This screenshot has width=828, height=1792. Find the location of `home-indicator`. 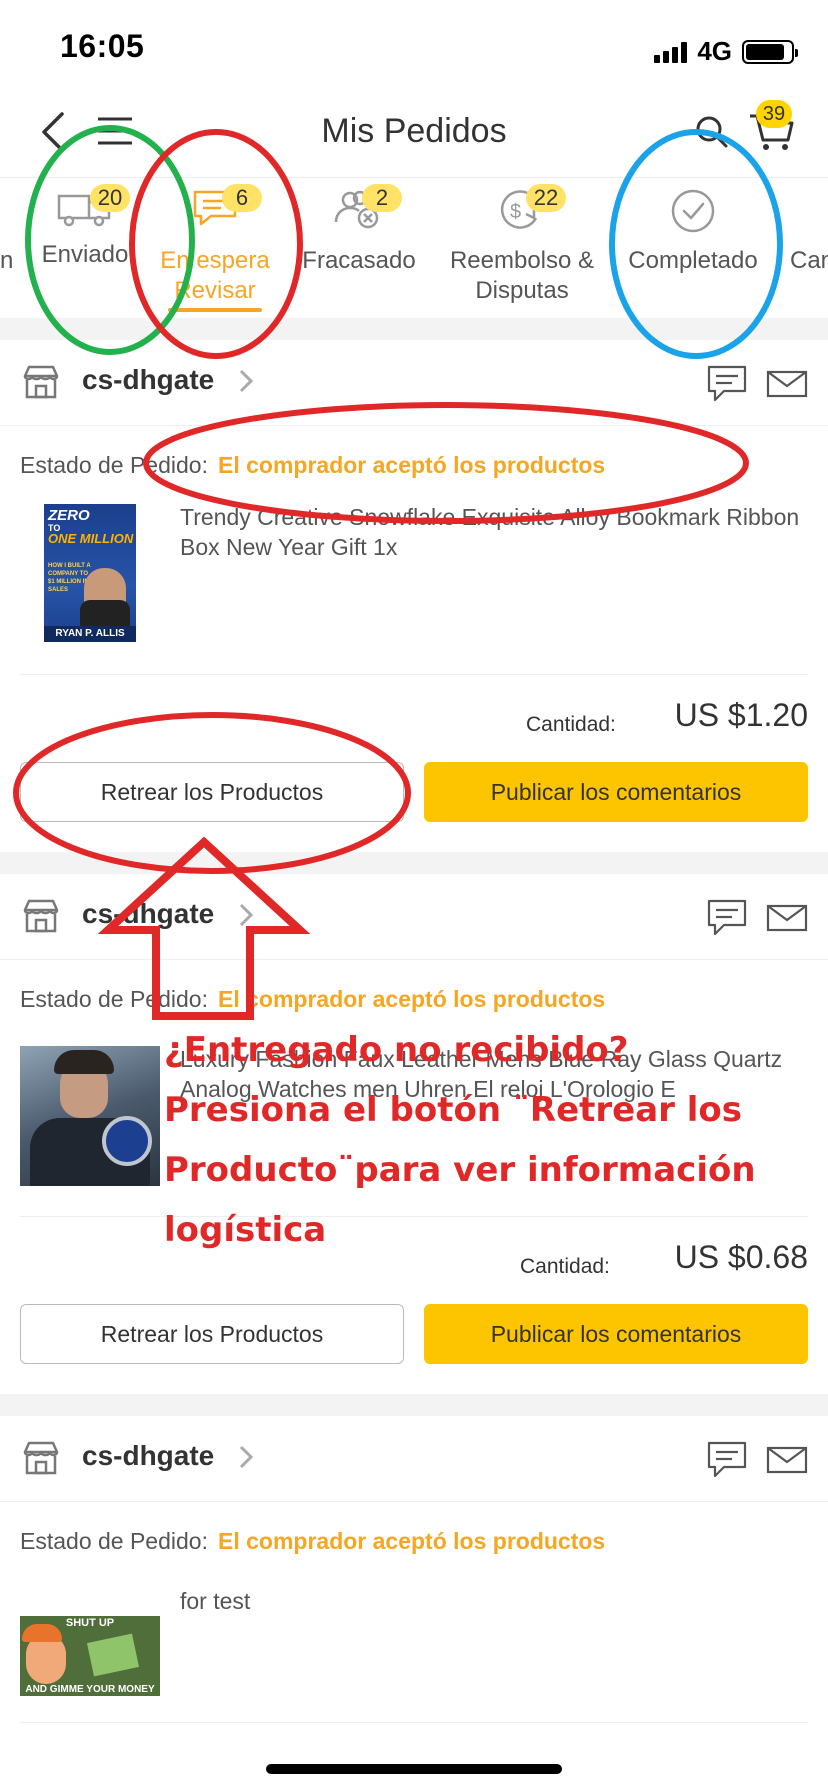

home-indicator is located at coordinates (414, 1769).